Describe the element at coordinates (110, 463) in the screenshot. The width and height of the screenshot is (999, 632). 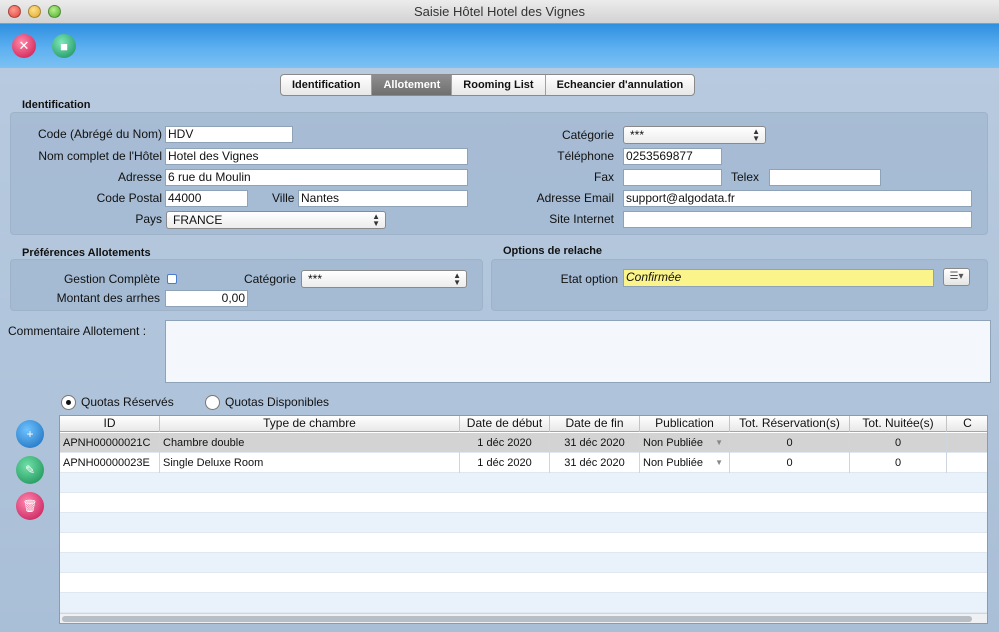
I see `cell-id: APNH00000023E` at that location.